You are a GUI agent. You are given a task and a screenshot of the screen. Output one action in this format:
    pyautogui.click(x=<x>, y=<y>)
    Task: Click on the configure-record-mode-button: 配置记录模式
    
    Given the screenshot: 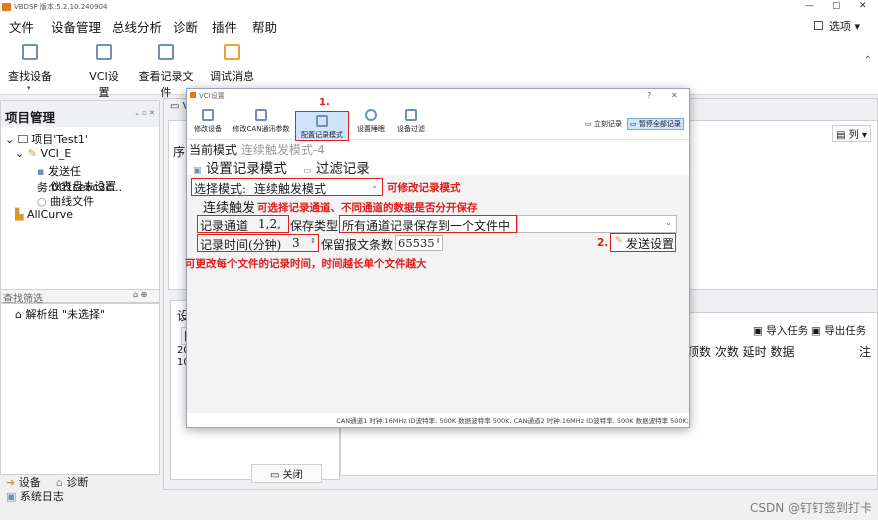 What is the action you would take?
    pyautogui.click(x=322, y=126)
    